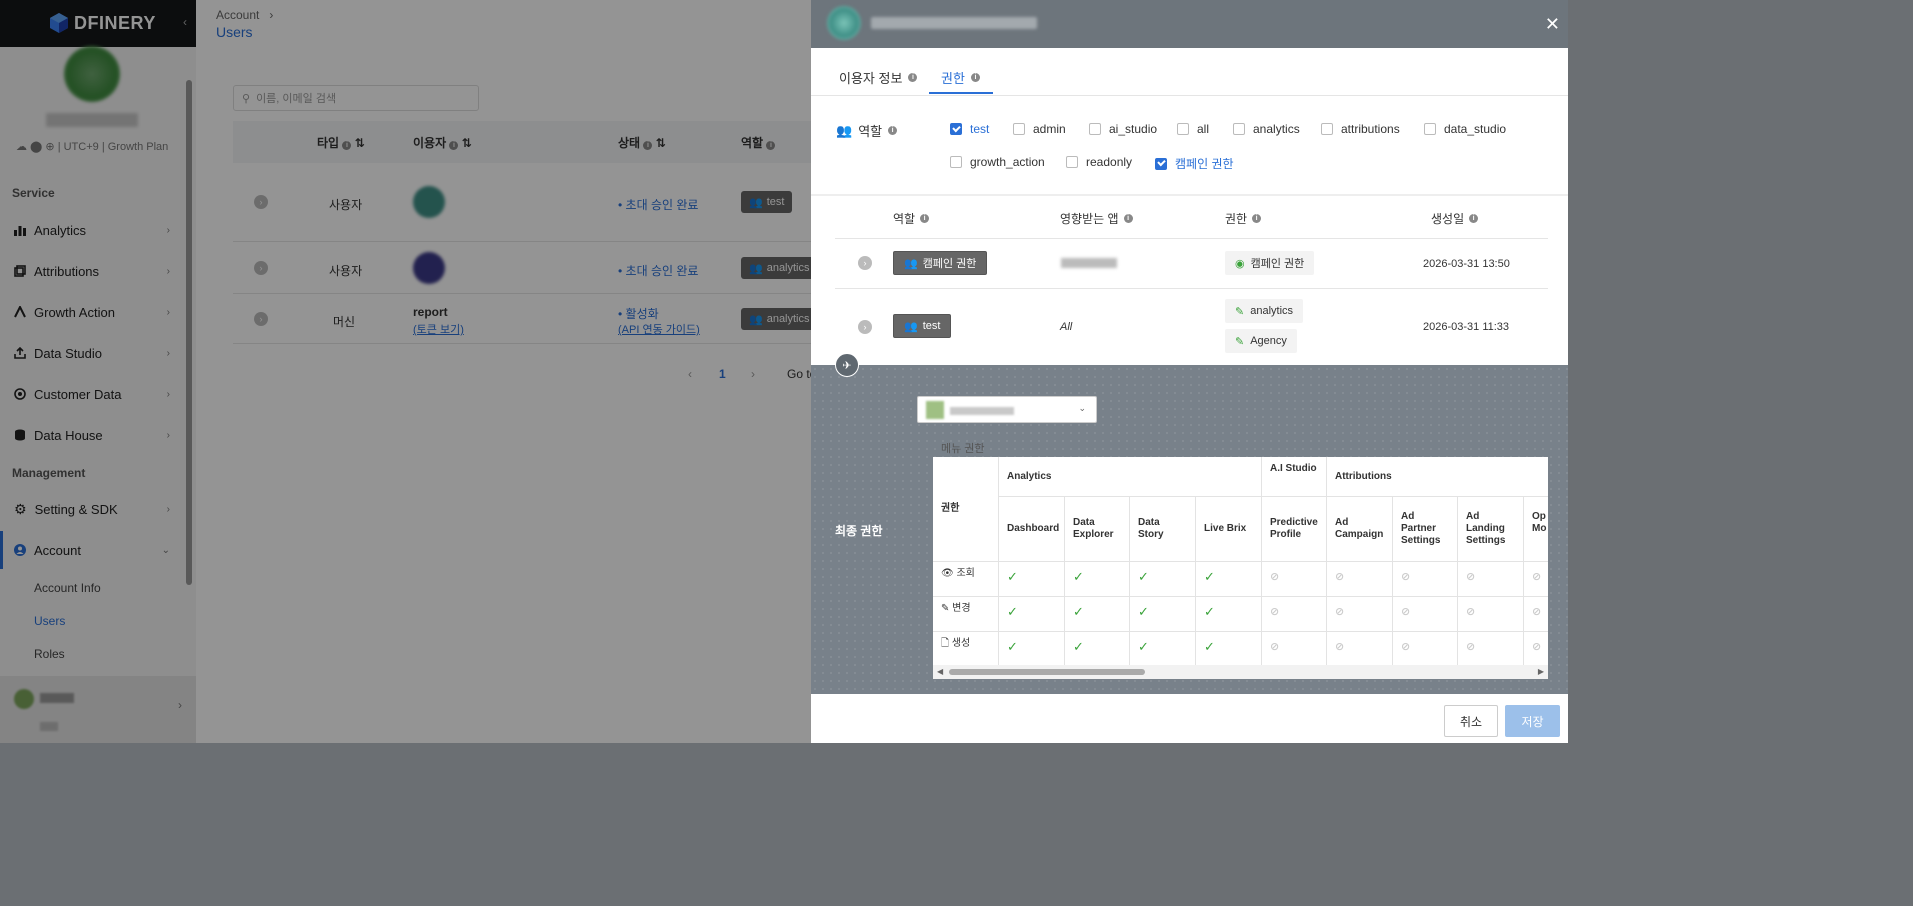  Describe the element at coordinates (788, 268) in the screenshot. I see `row-role-text: analytics` at that location.